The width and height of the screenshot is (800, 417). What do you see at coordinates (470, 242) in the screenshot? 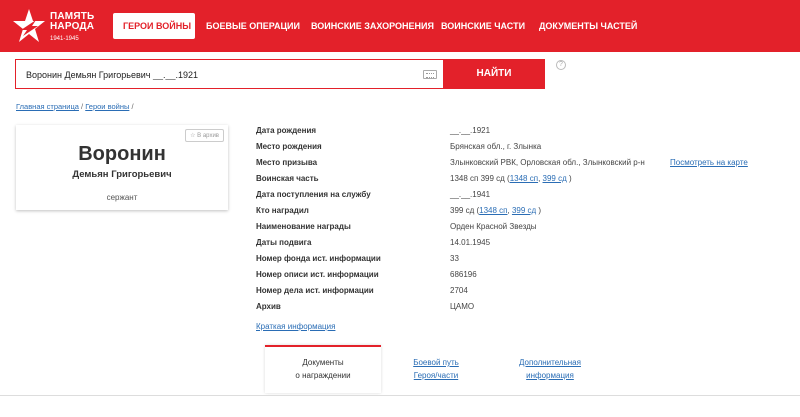
I see `info-value: 14.01.1945` at bounding box center [470, 242].